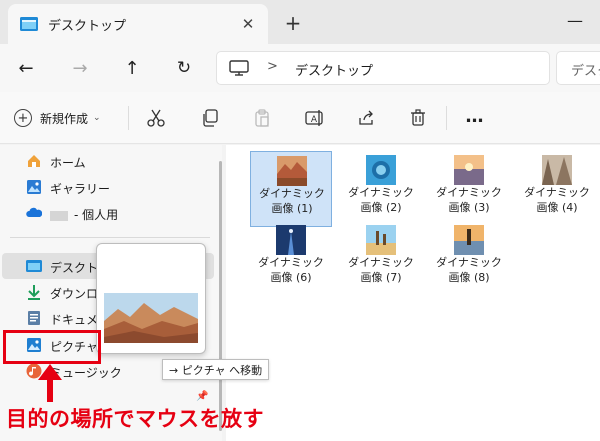 This screenshot has height=441, width=600. What do you see at coordinates (585, 71) in the screenshot?
I see `search-placeholder: デスクトップの検索` at bounding box center [585, 71].